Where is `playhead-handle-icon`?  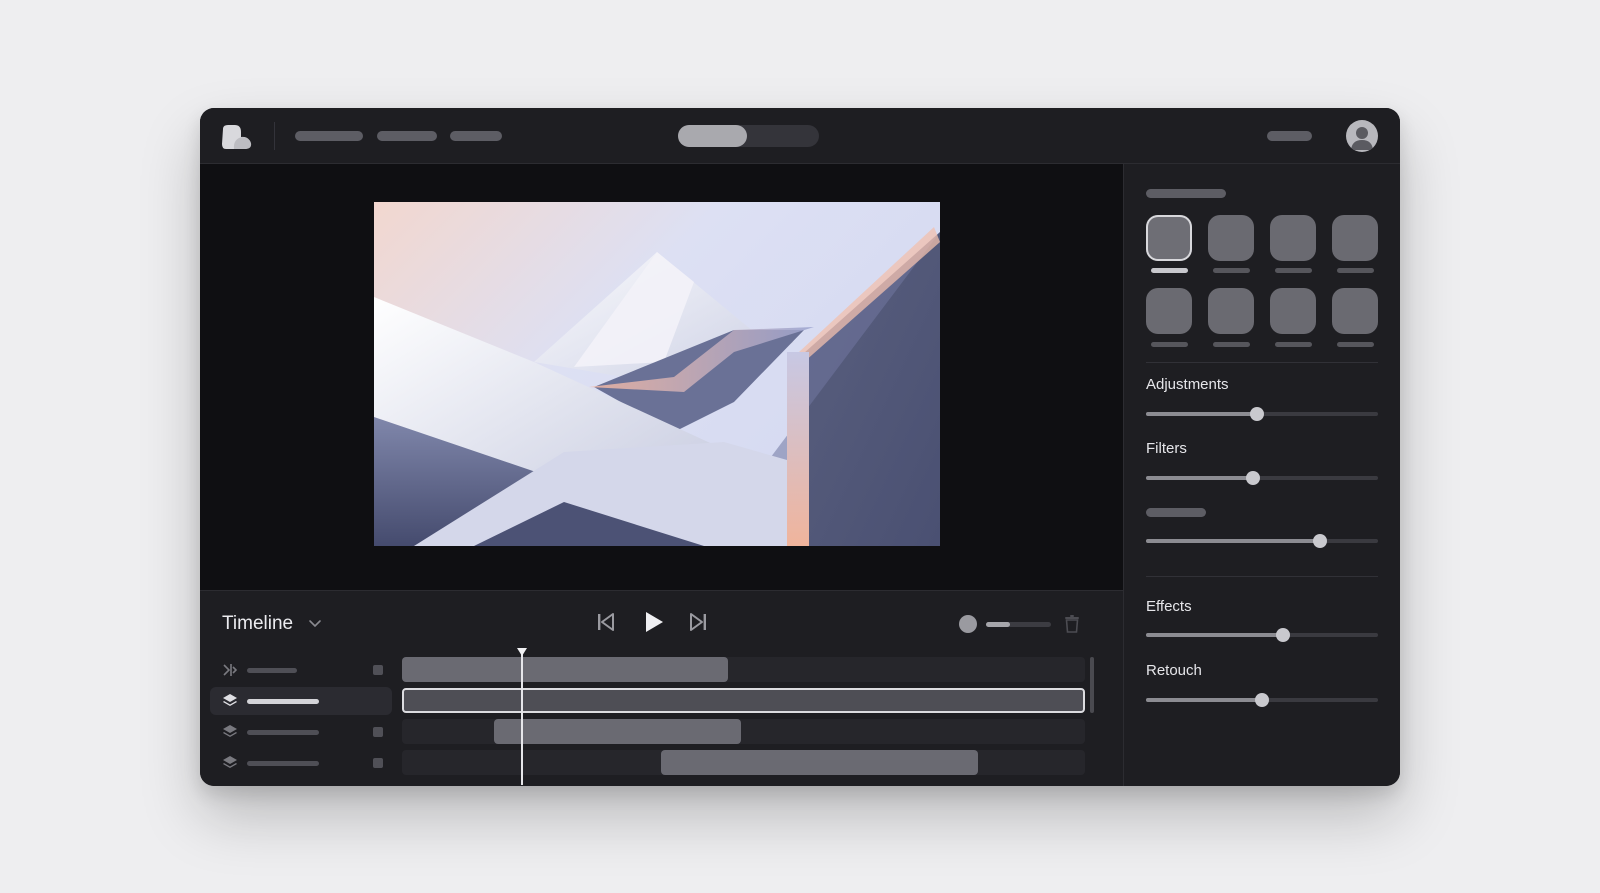
playhead-handle-icon is located at coordinates (522, 652).